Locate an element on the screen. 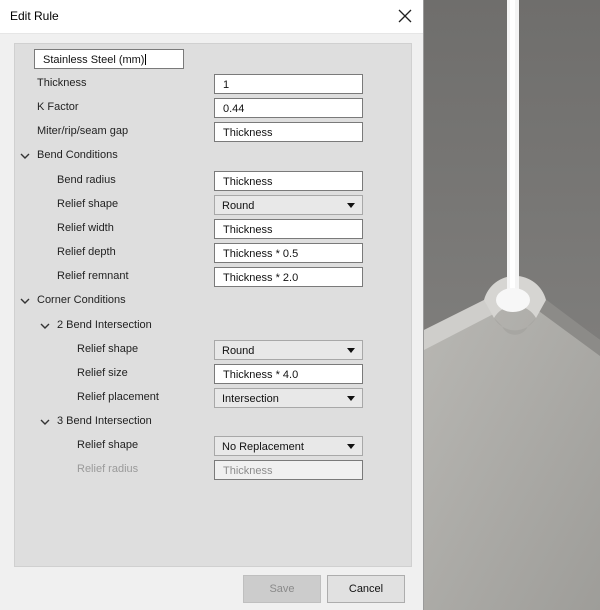 The width and height of the screenshot is (600, 610). two-bend-relief-shape-row: Relief shape Round is located at coordinates (213, 351).